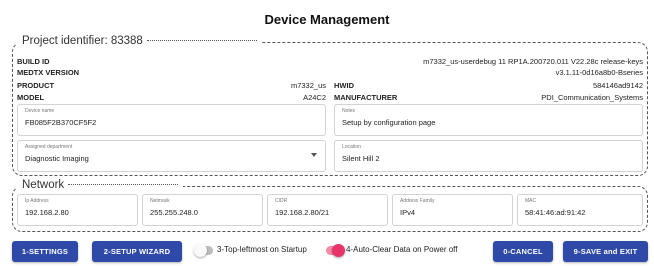  I want to click on netmask-value: 255.255.248.0, so click(174, 212).